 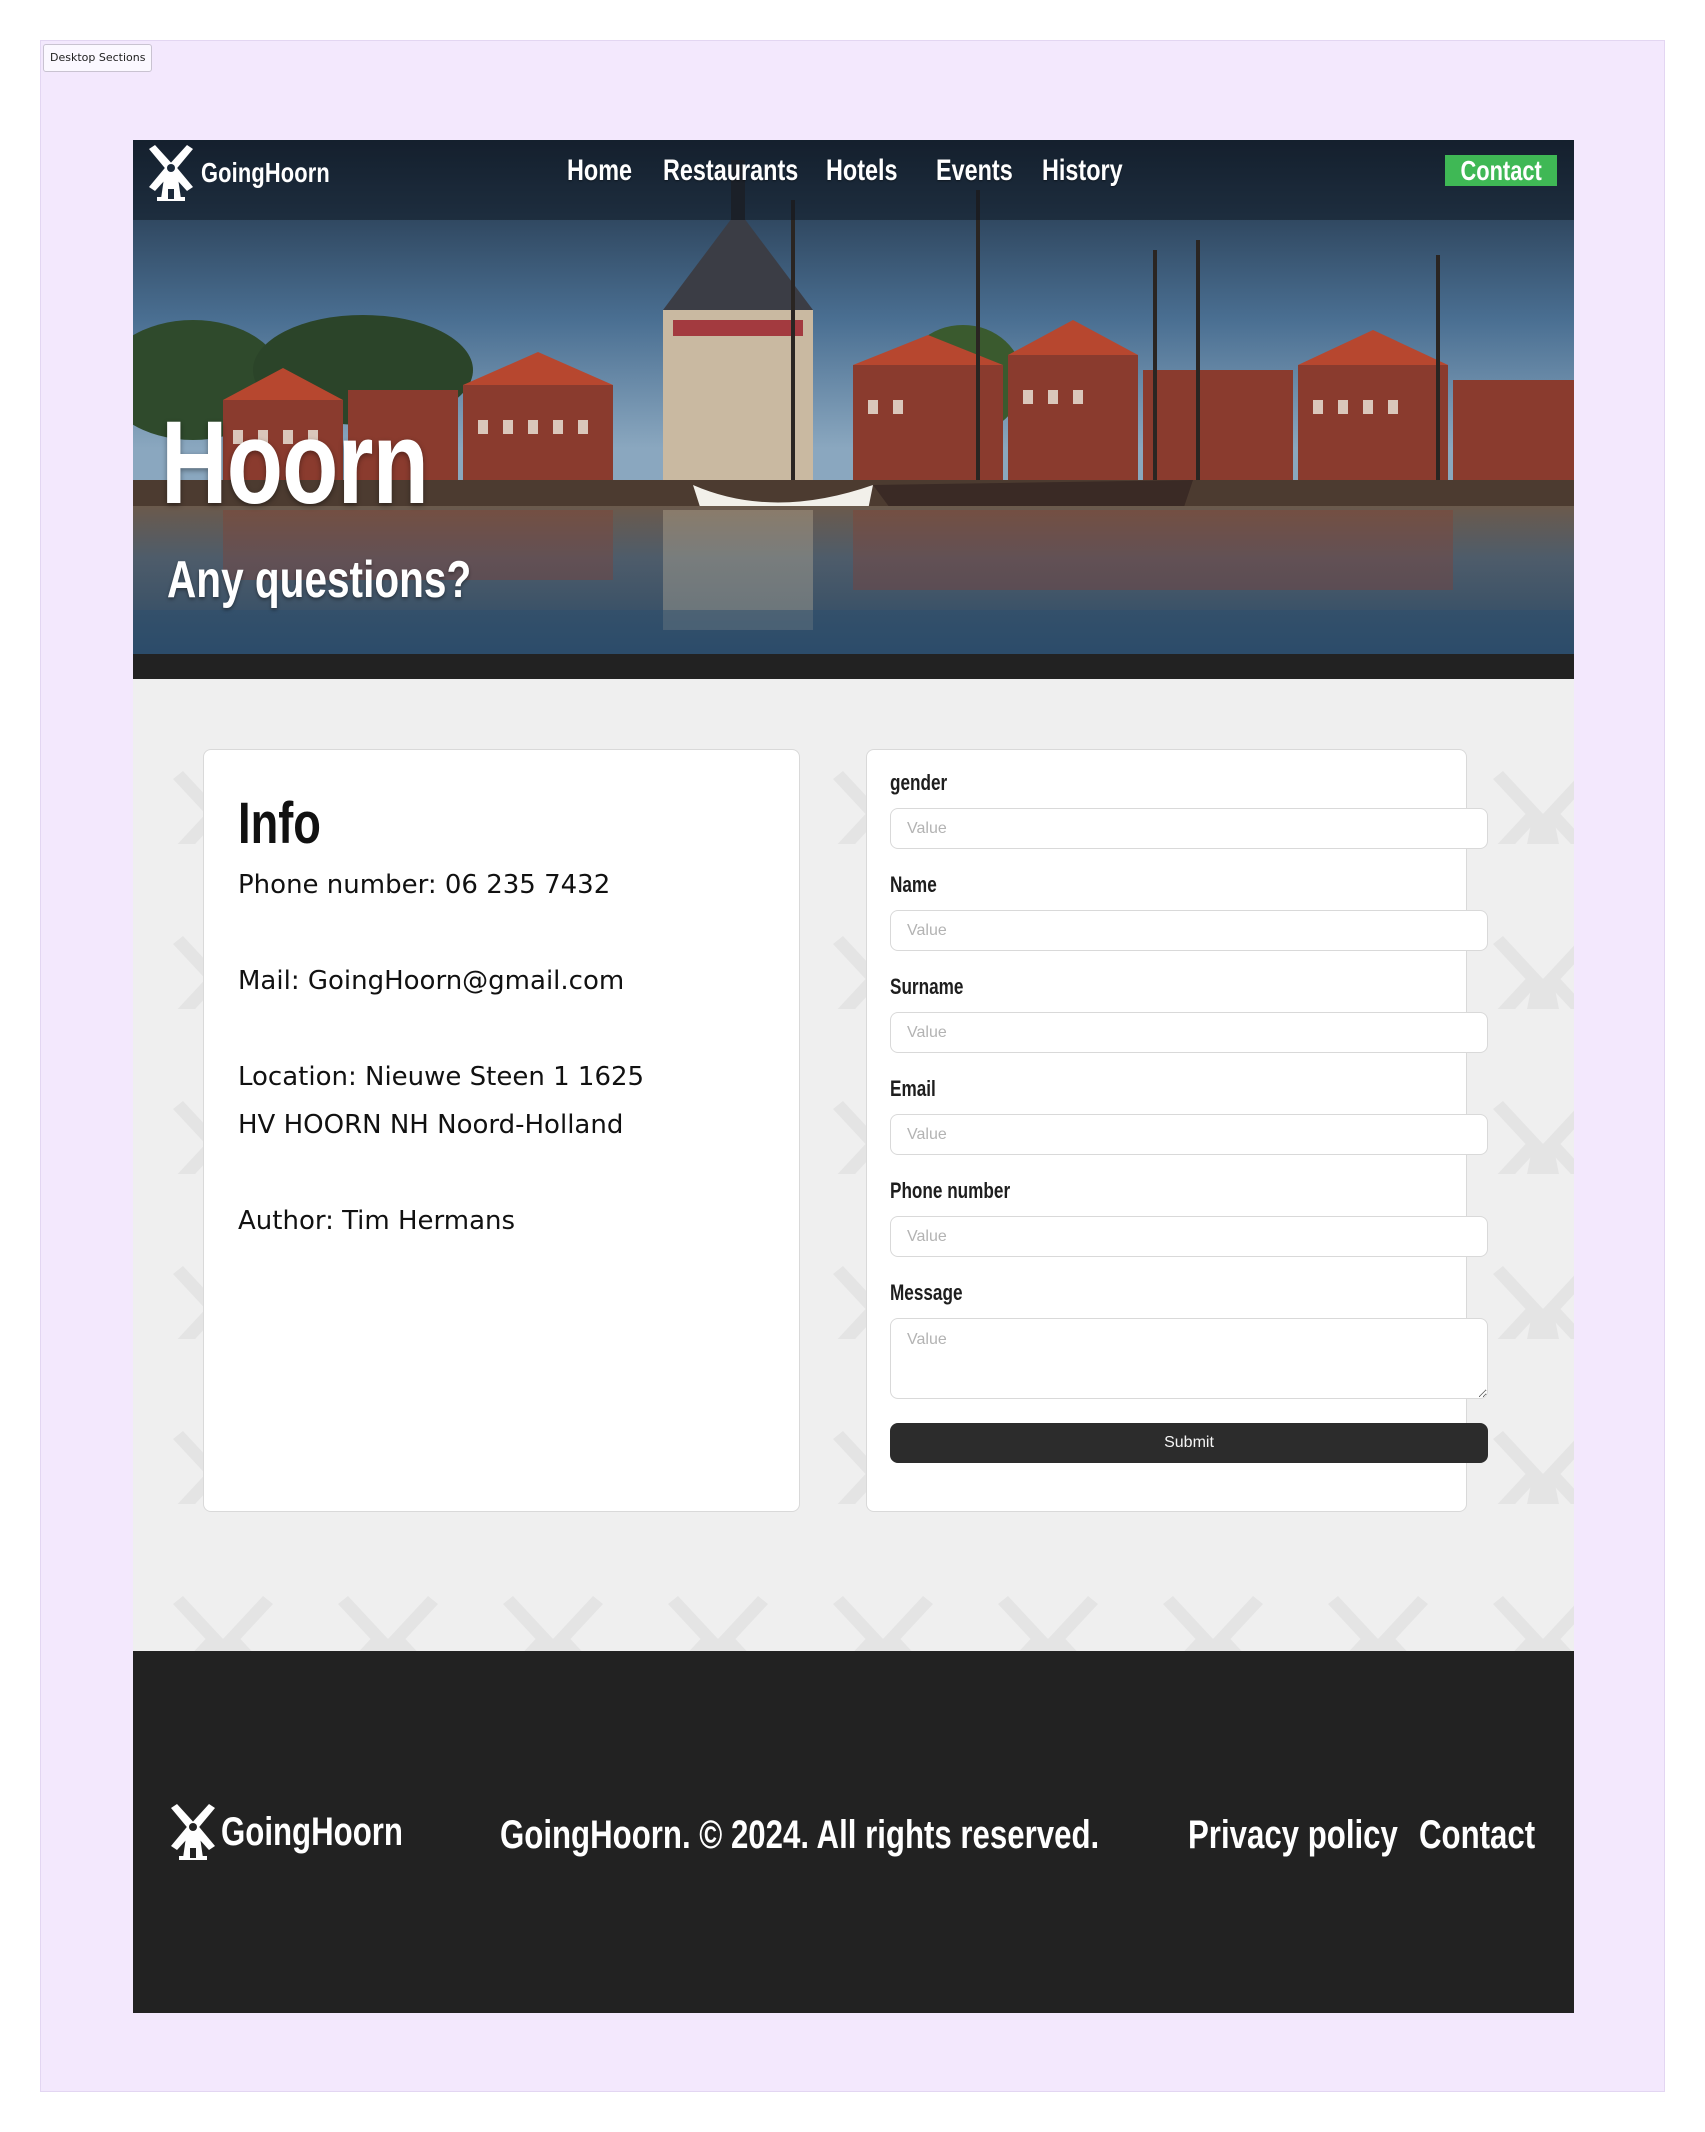 I want to click on nav-home: Home, so click(x=604, y=171).